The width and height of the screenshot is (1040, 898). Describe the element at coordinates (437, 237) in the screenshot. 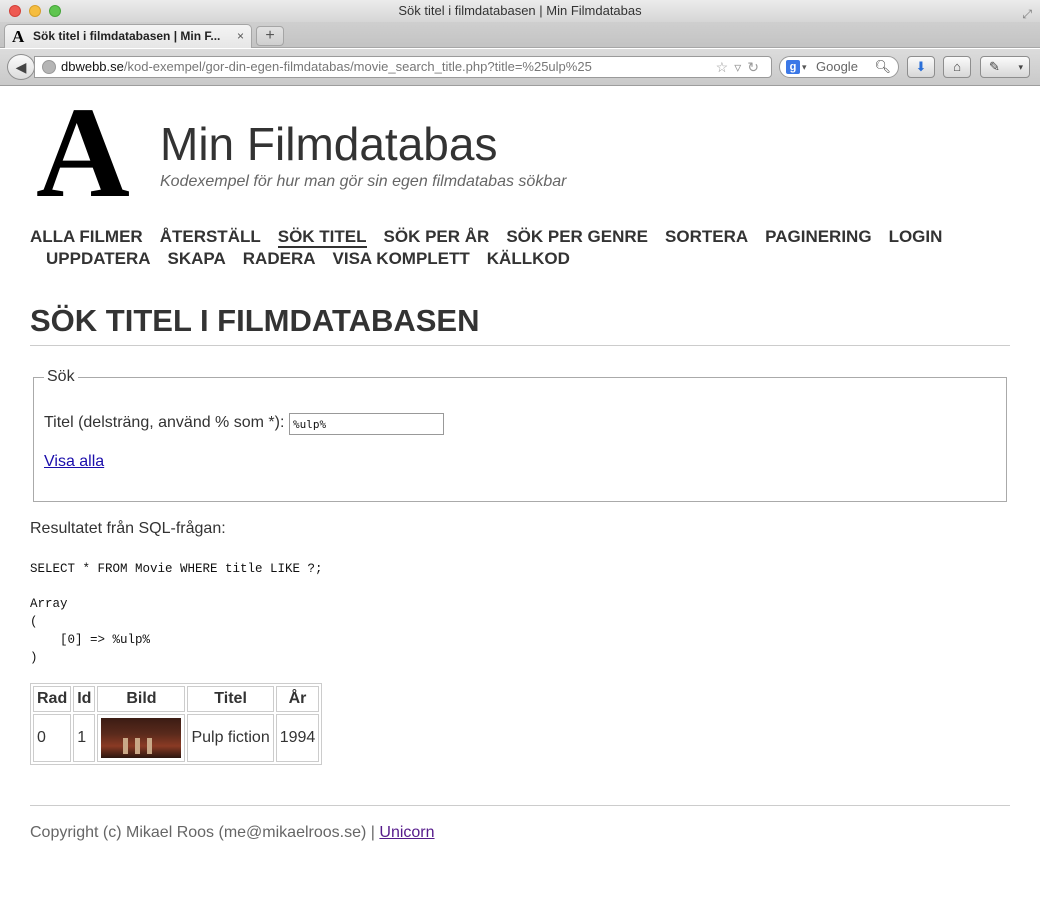

I see `nav-sok-per-ar: SÖK PER ÅR` at that location.